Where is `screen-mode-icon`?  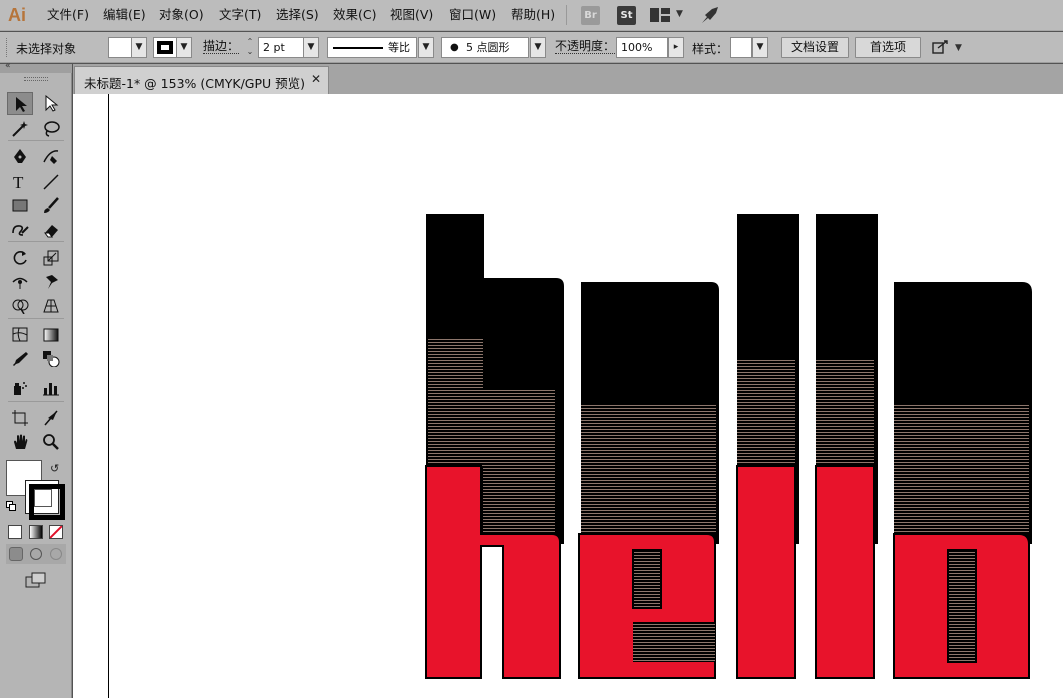 screen-mode-icon is located at coordinates (36, 580).